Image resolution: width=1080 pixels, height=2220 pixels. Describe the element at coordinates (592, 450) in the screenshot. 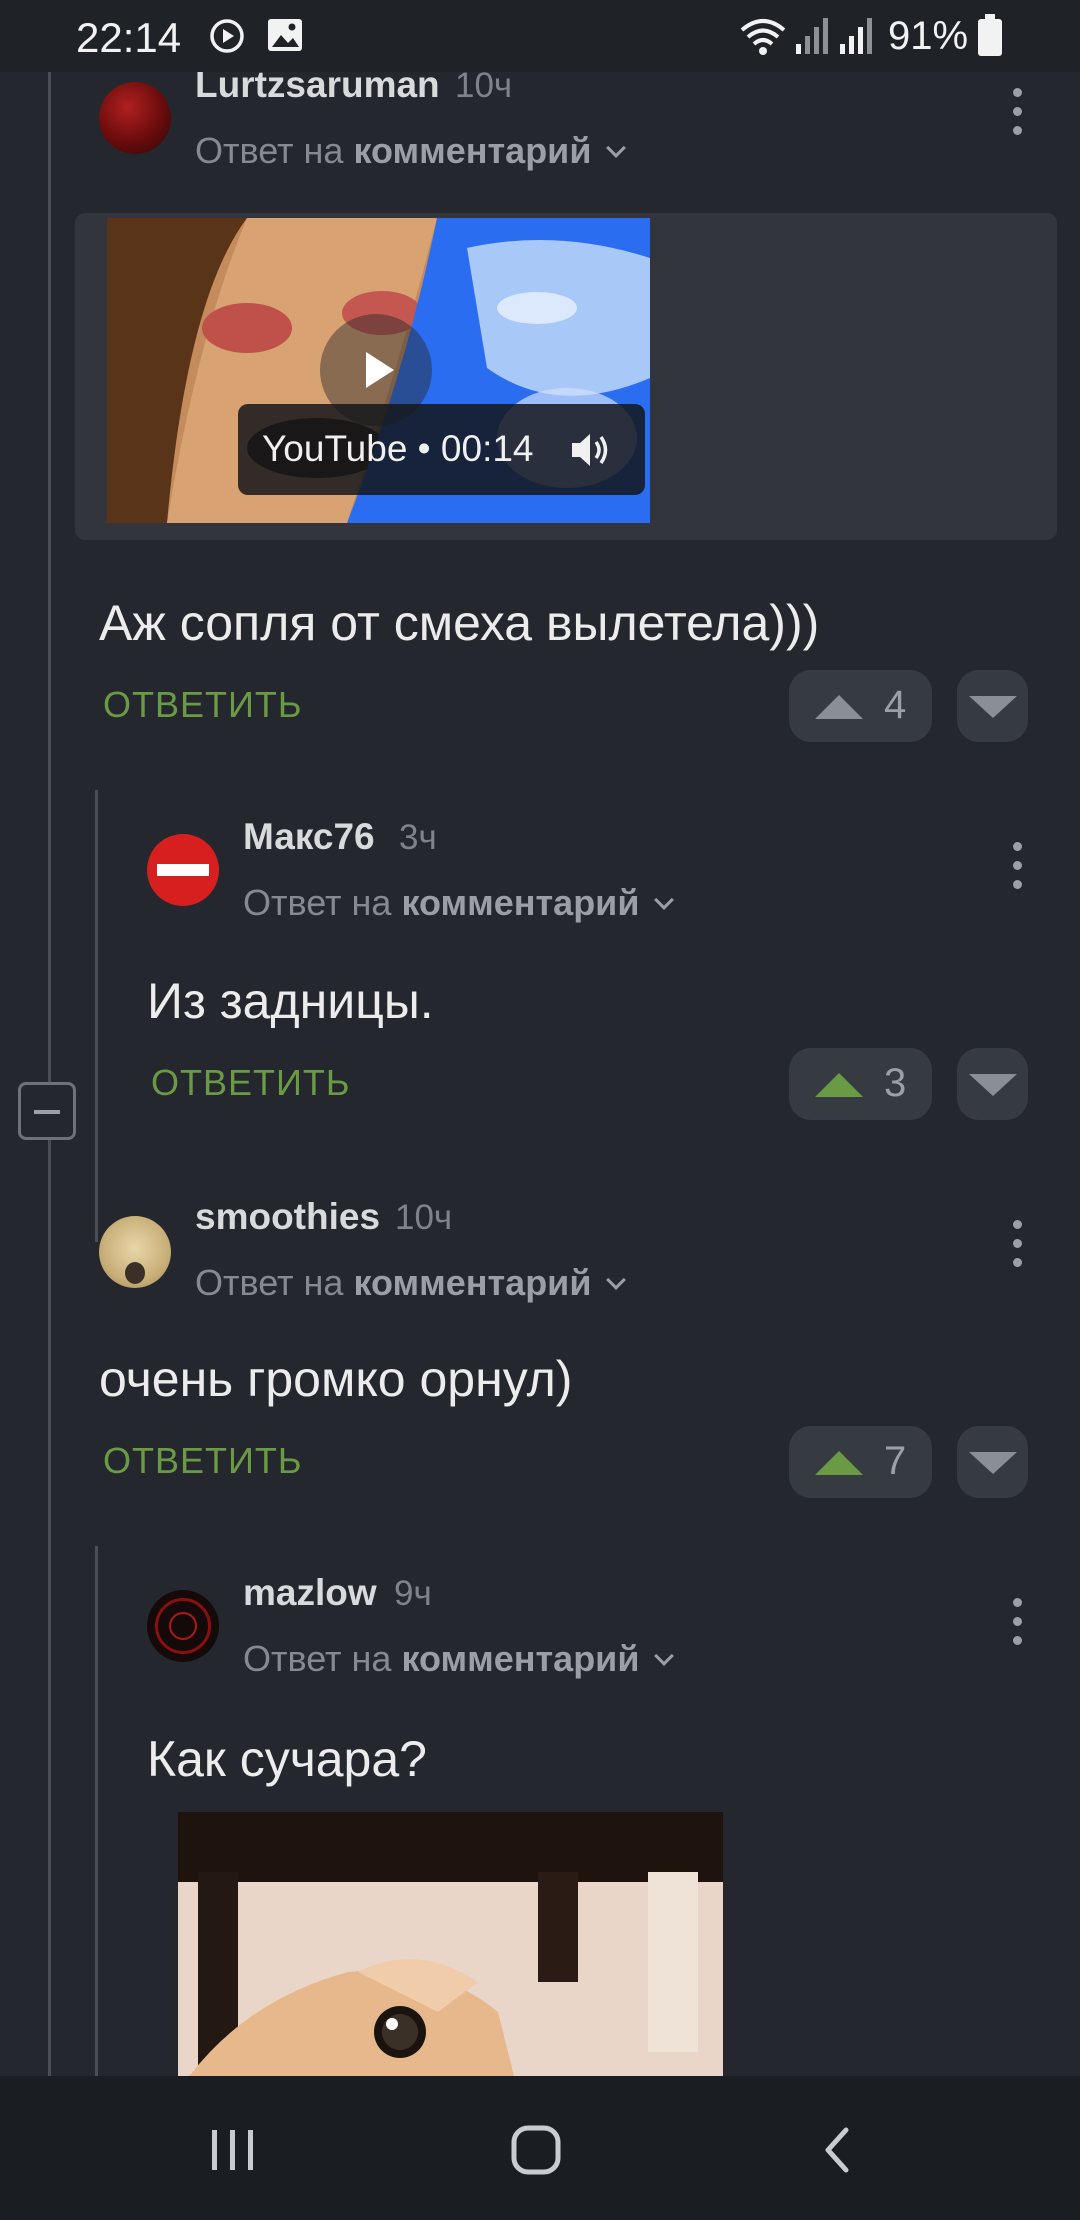

I see `volume-icon` at that location.